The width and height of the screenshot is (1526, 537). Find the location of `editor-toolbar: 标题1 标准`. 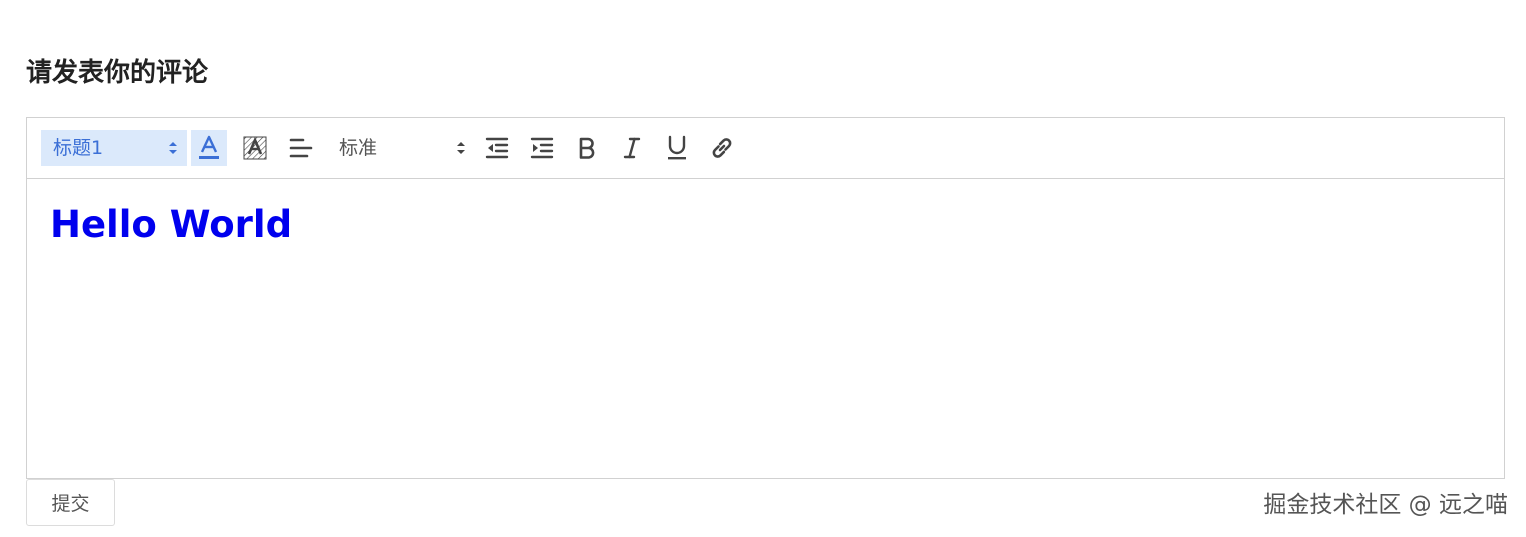

editor-toolbar: 标题1 标准 is located at coordinates (765, 148).